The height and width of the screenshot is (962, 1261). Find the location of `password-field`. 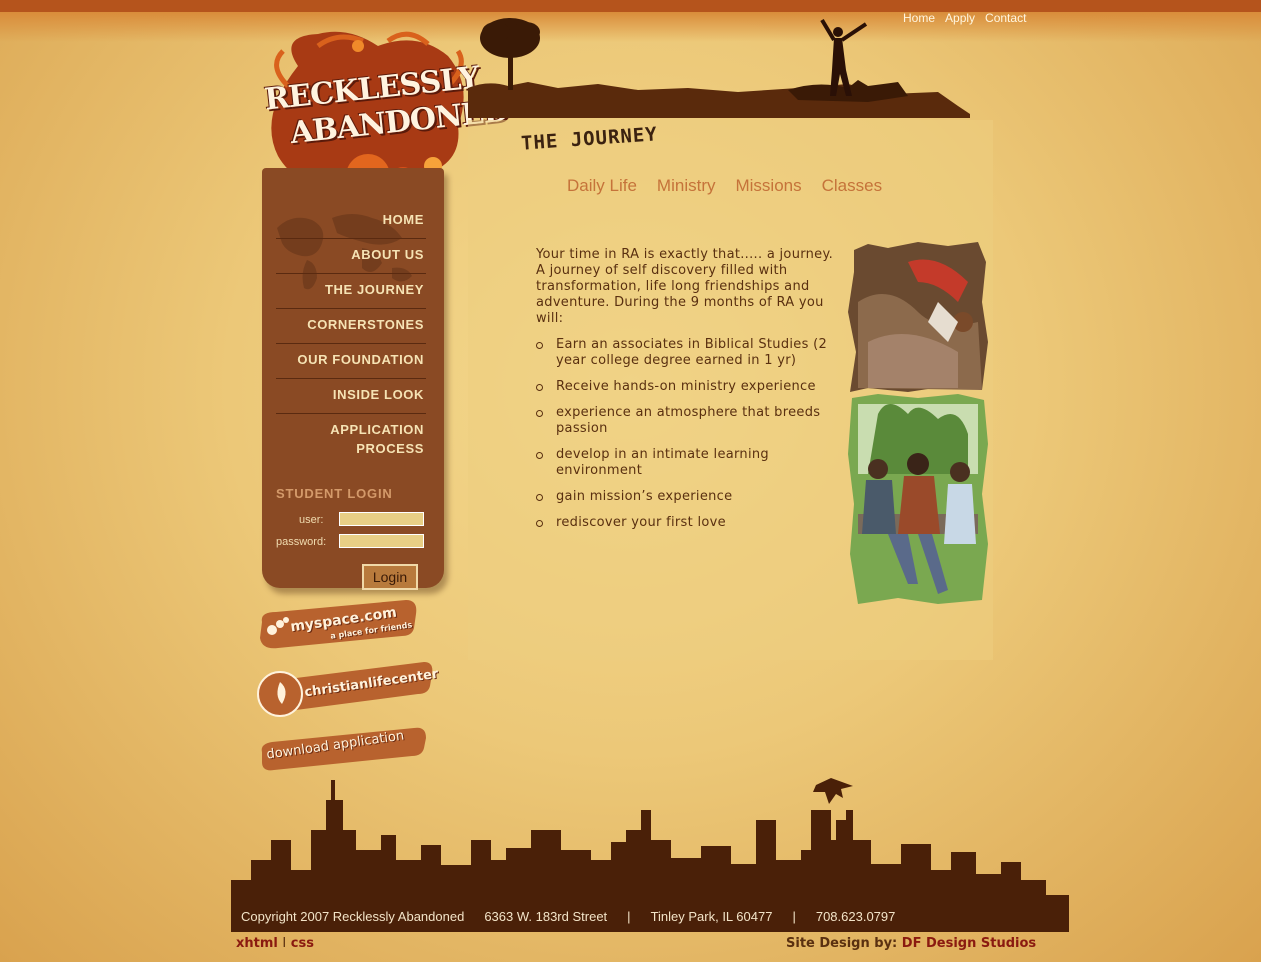

password-field is located at coordinates (381, 541).